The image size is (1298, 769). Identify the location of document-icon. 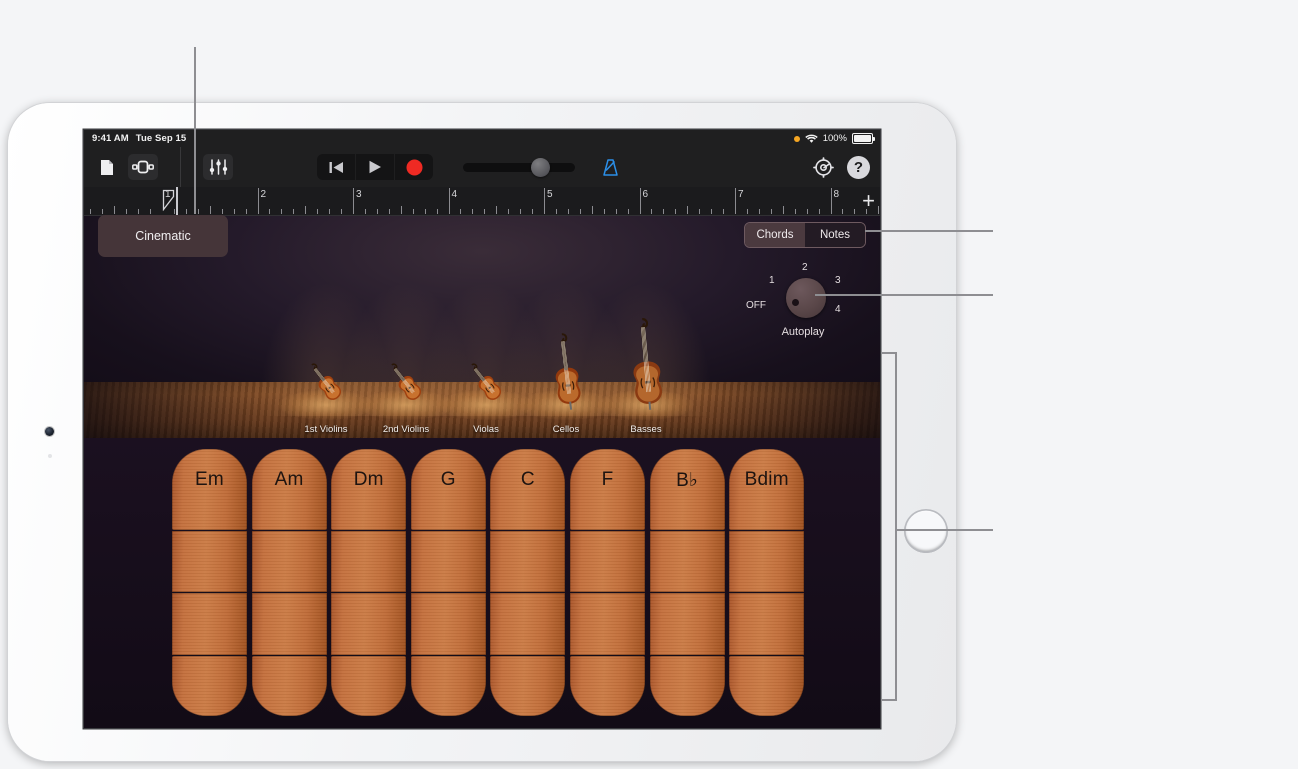
(107, 167).